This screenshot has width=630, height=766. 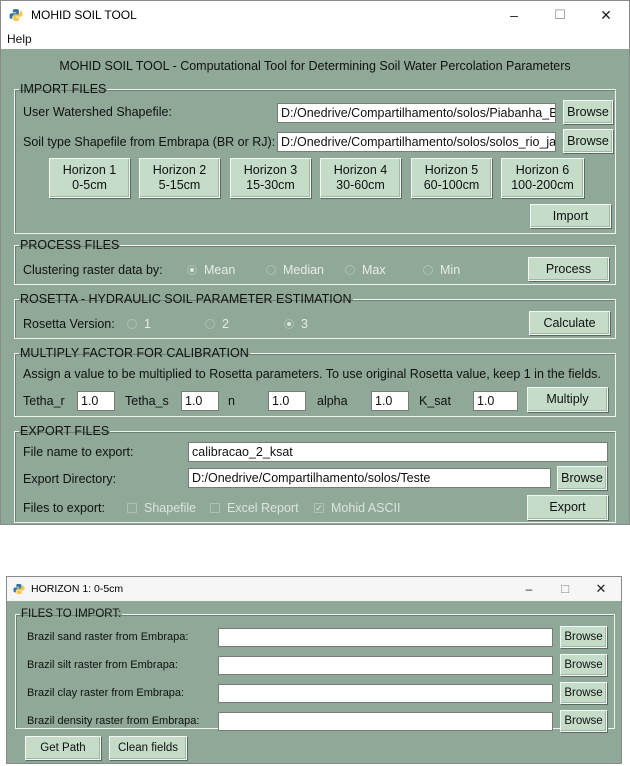 I want to click on horizon-1-depth: 0-5cm, so click(x=89, y=185).